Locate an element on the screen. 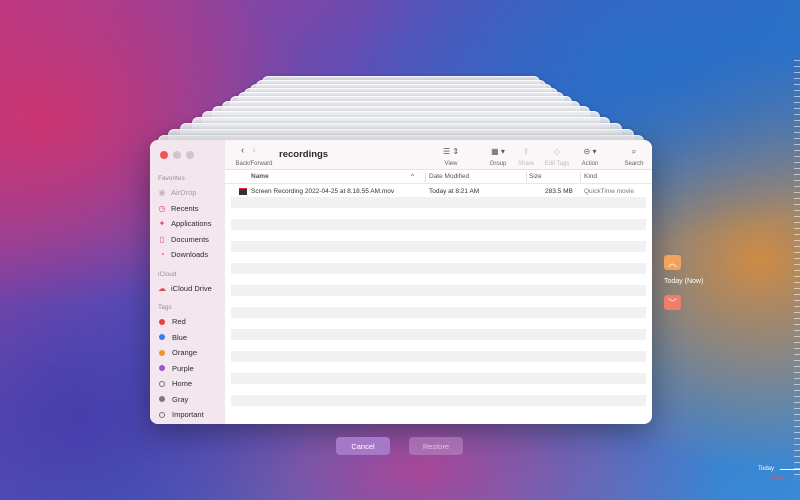  column-size: Size is located at coordinates (535, 176).